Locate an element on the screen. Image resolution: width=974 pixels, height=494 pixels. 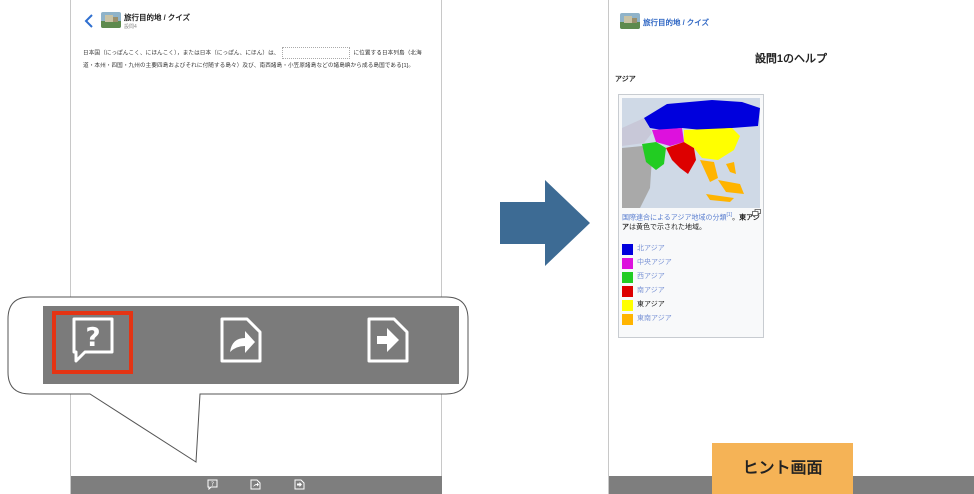
legend-label: 中央アジア is located at coordinates (654, 263).